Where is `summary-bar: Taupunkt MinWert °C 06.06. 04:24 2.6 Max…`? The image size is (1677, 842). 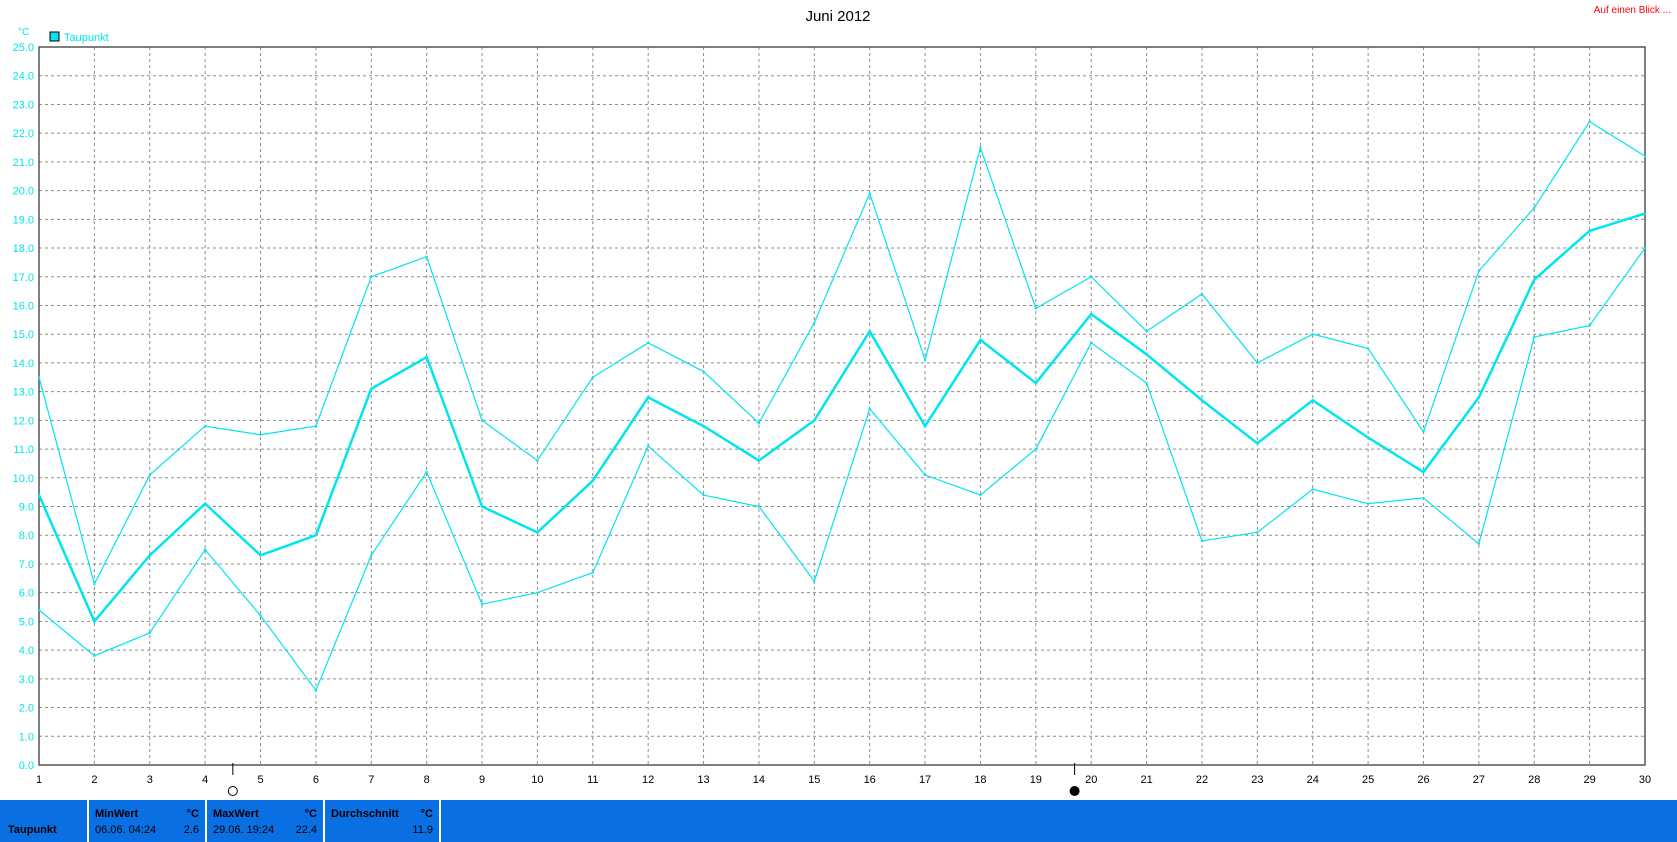 summary-bar: Taupunkt MinWert °C 06.06. 04:24 2.6 Max… is located at coordinates (838, 821).